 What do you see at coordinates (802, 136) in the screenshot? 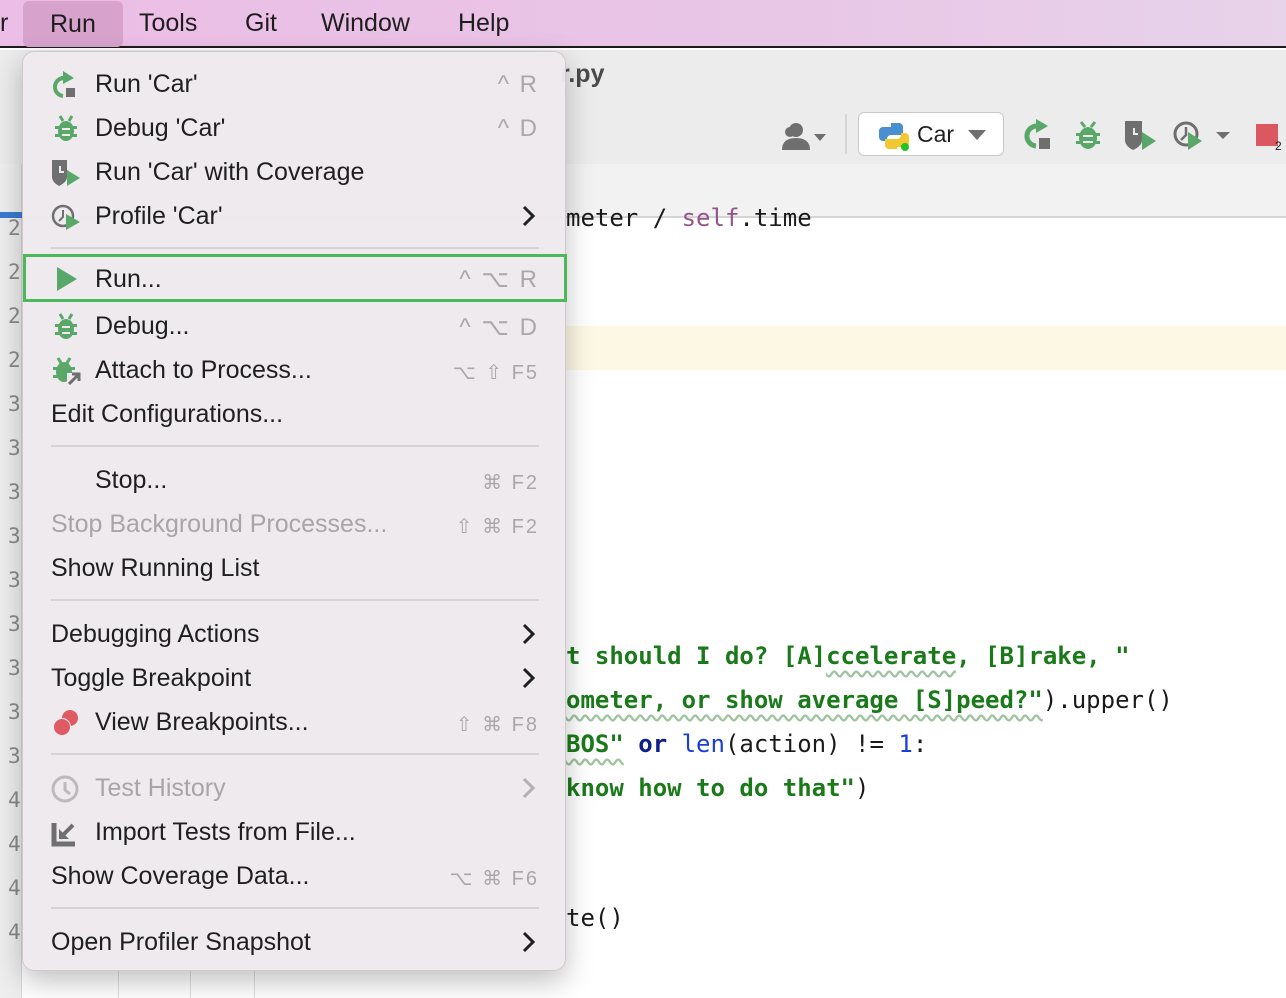
I see `user-icon` at bounding box center [802, 136].